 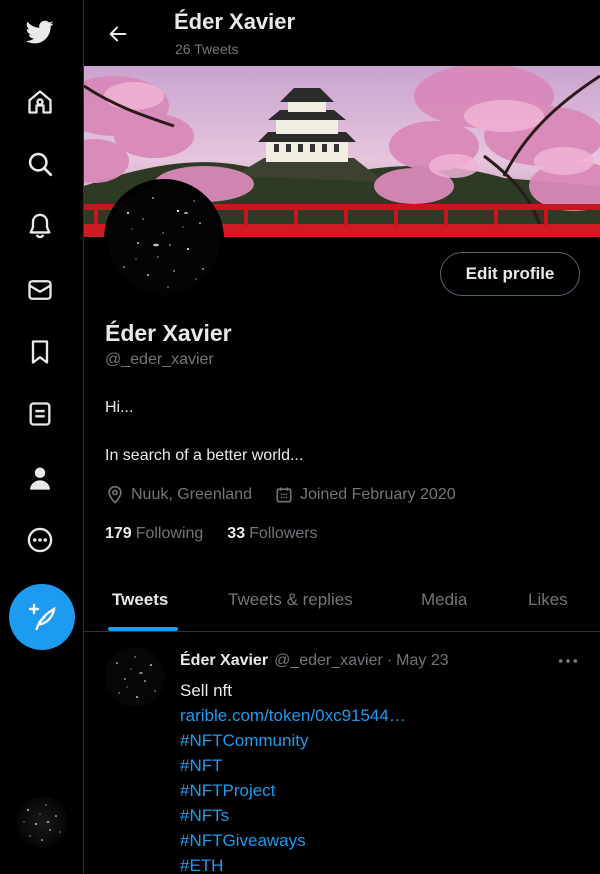 I want to click on compose-feather-plus-icon, so click(x=42, y=617).